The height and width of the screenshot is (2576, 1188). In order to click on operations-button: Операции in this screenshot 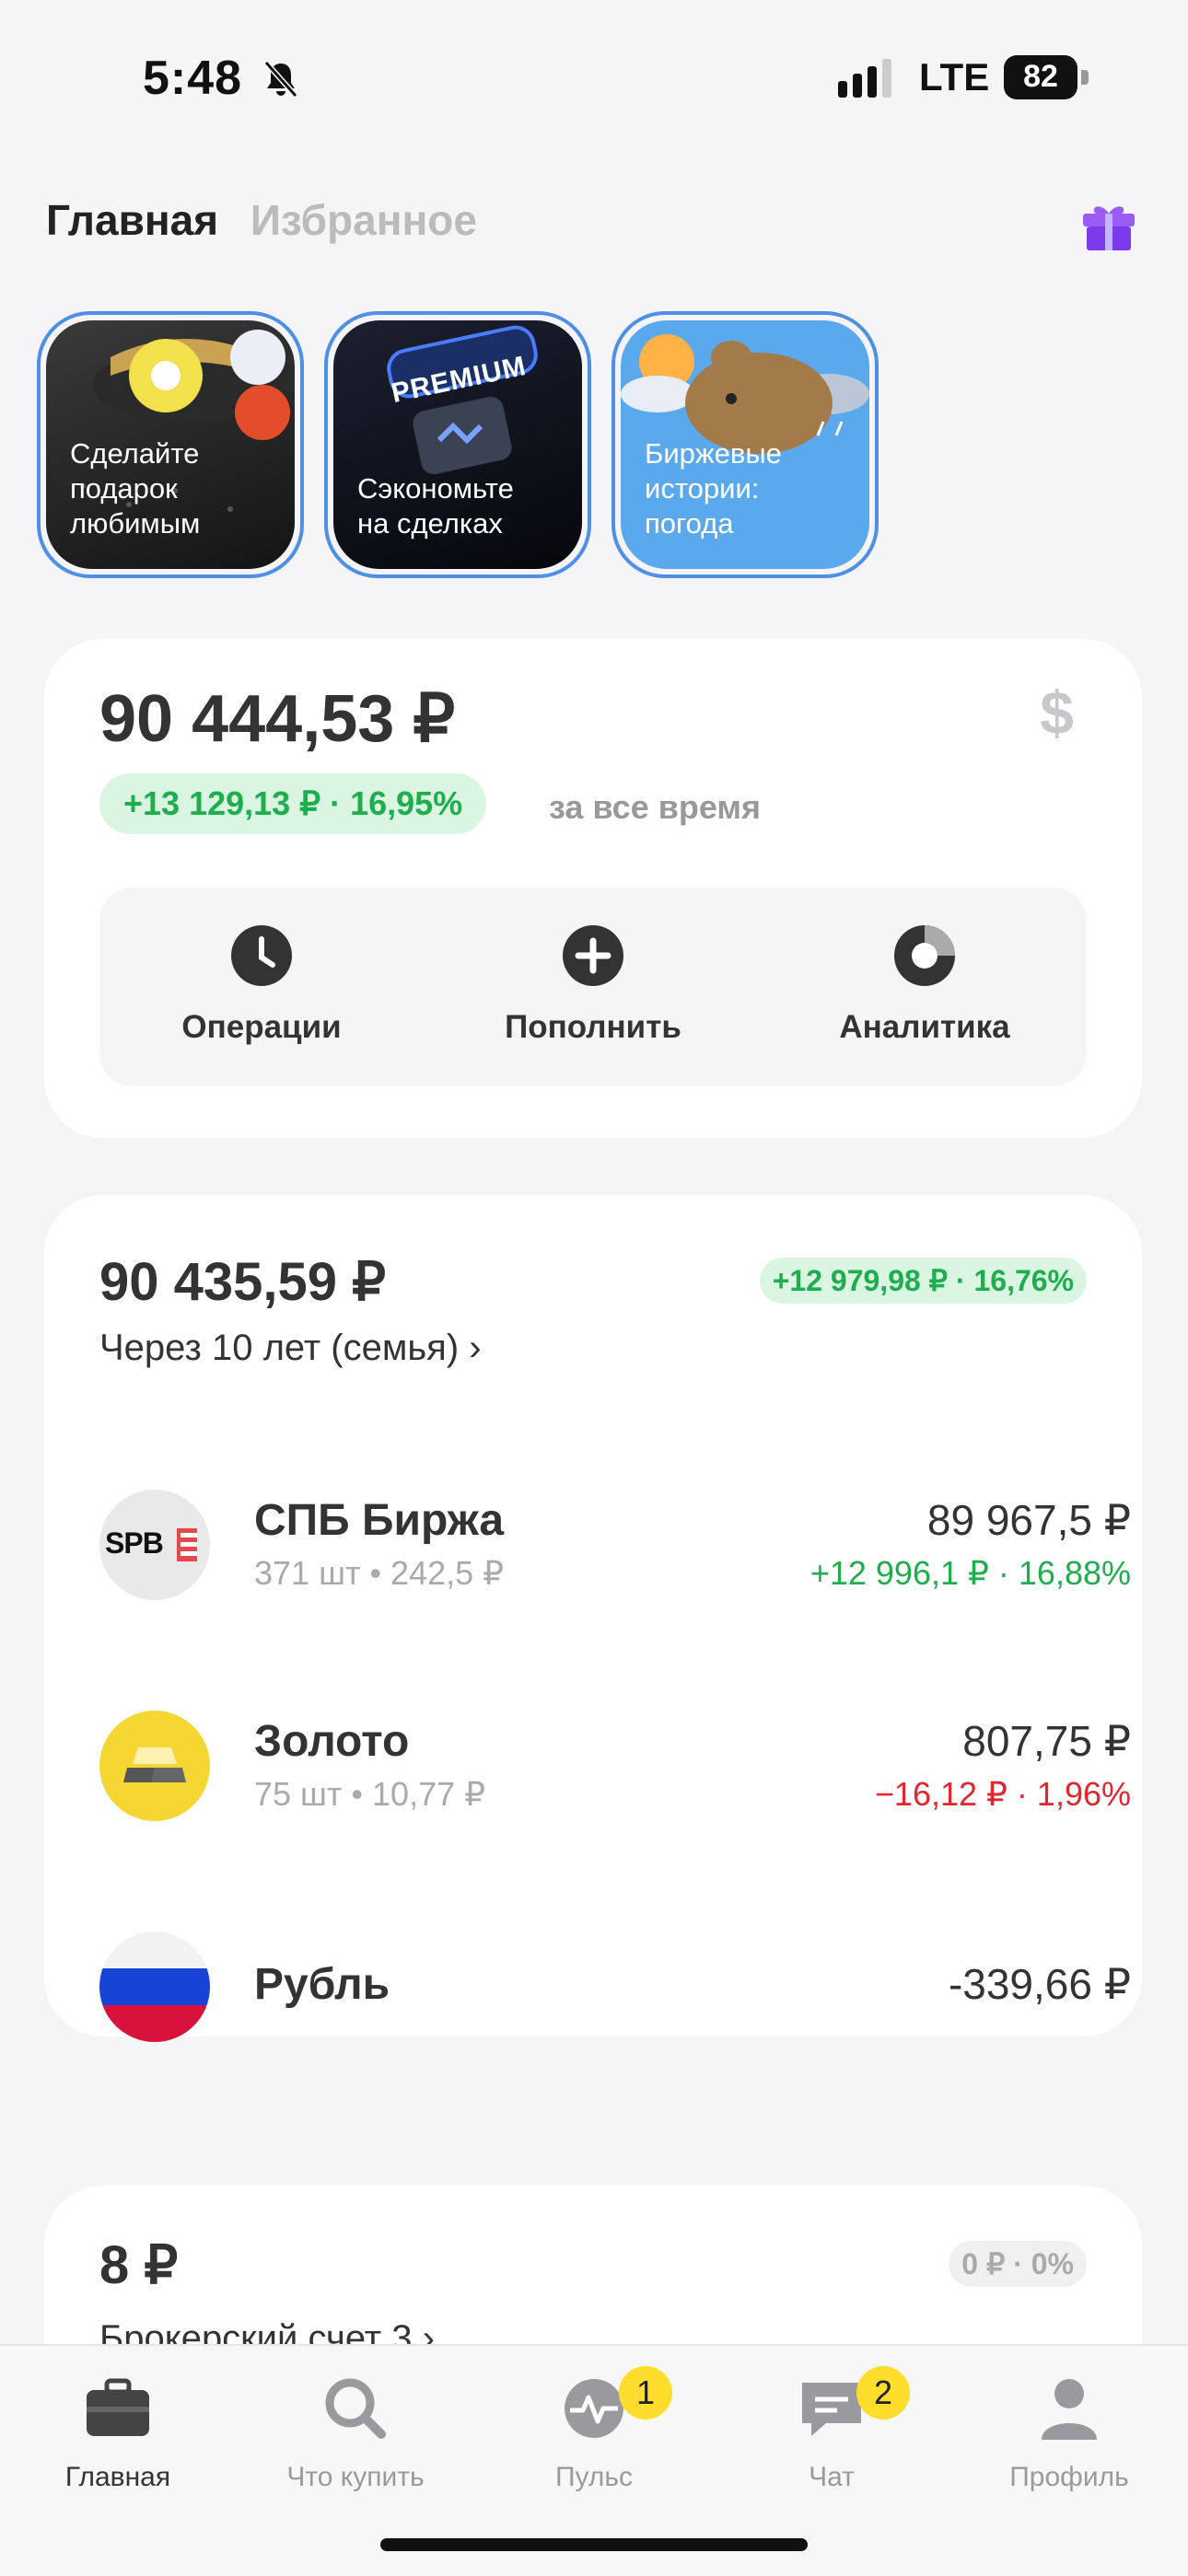, I will do `click(261, 985)`.